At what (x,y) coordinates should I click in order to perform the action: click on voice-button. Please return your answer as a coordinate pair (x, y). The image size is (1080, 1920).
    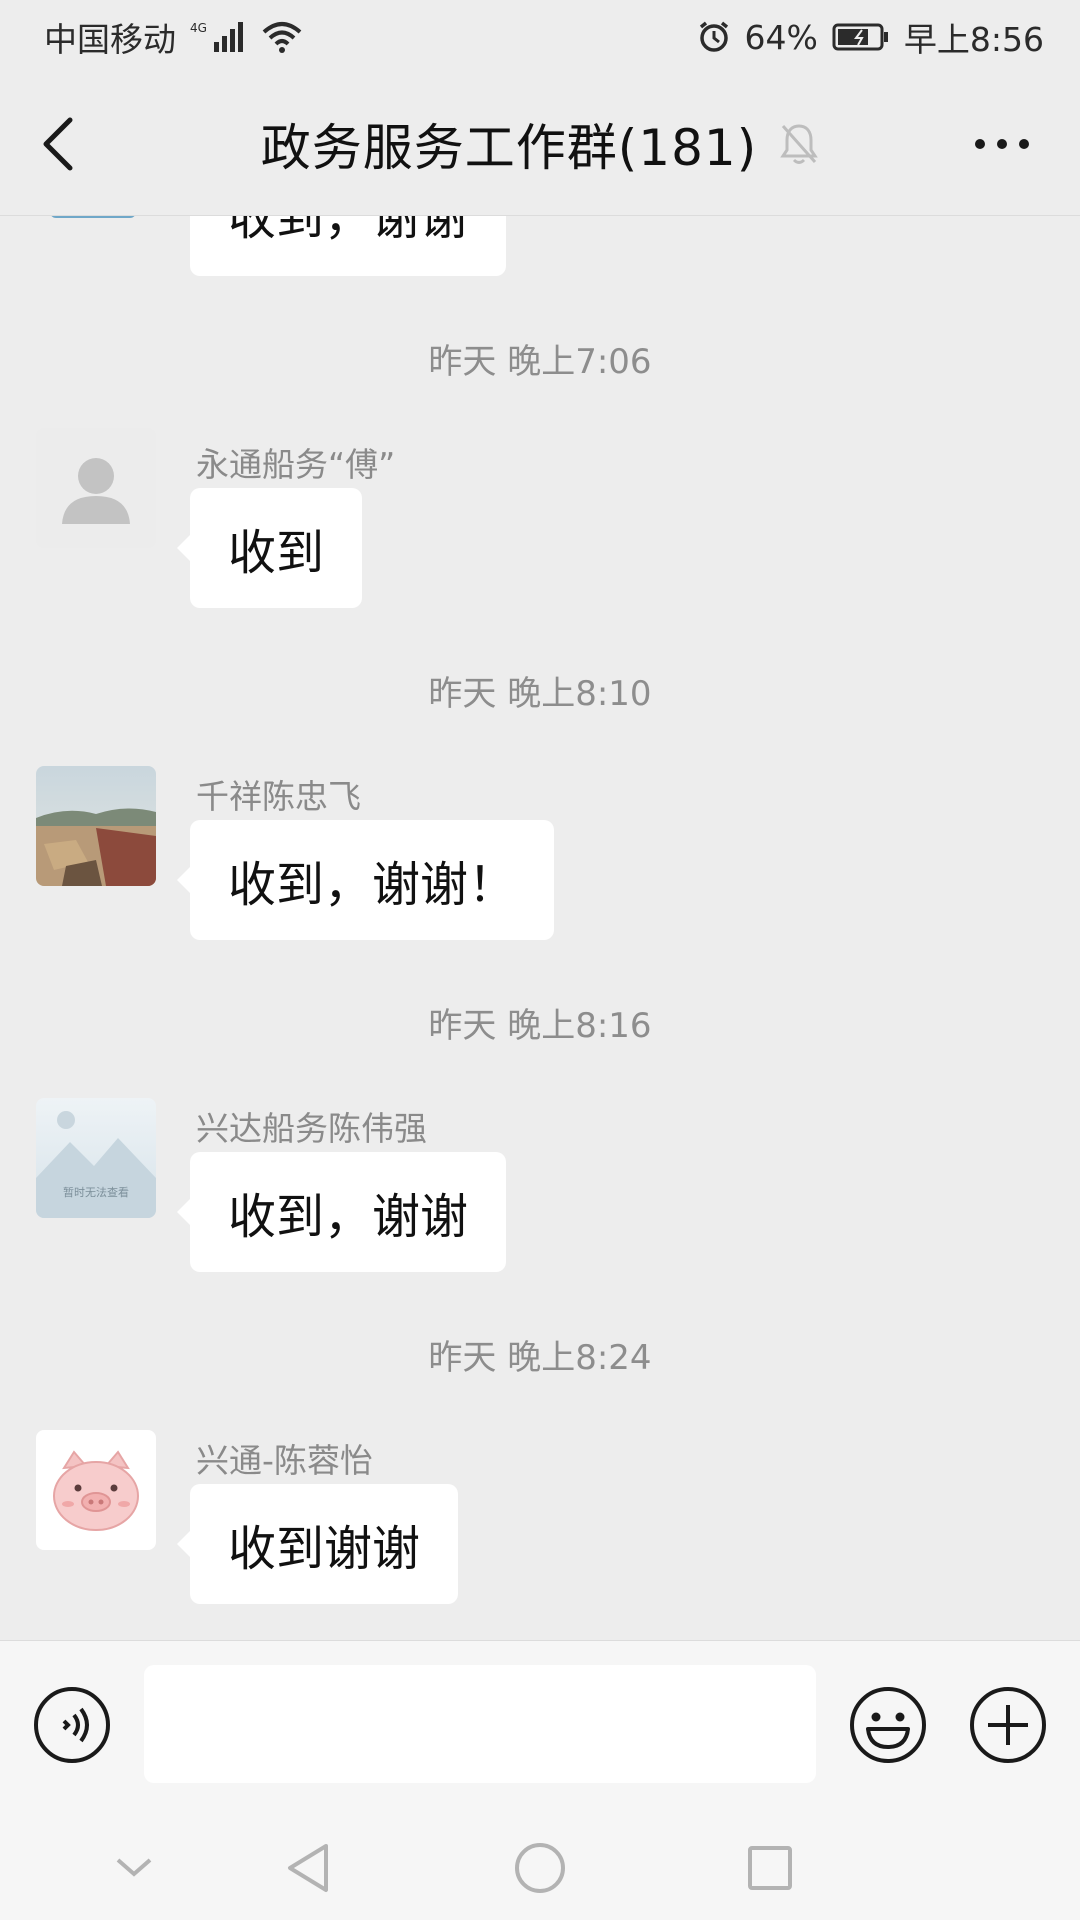
    Looking at the image, I should click on (72, 1725).